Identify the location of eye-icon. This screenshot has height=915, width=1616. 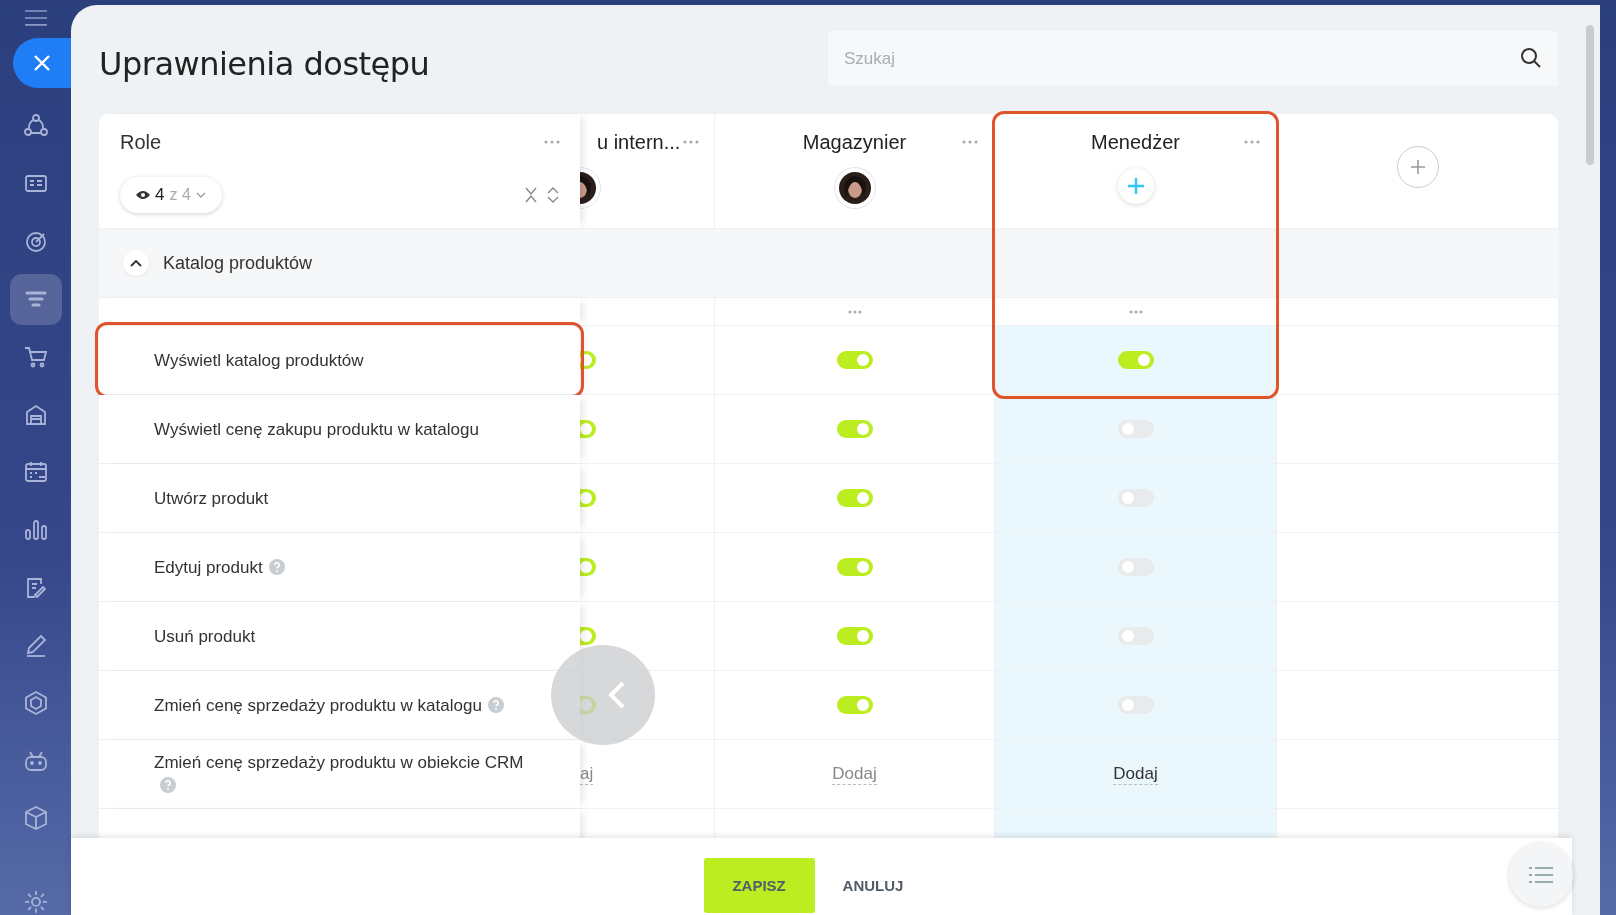
(143, 195).